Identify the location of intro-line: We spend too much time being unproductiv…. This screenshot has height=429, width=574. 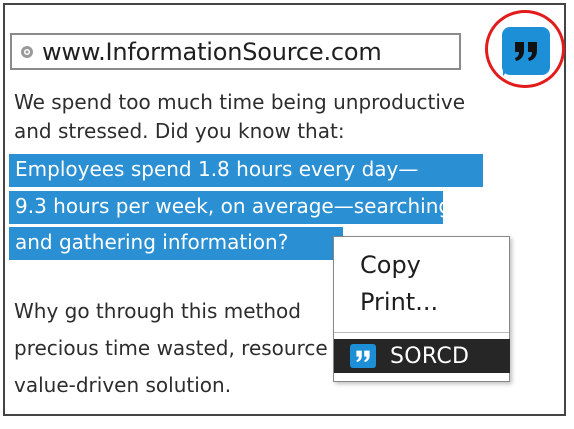
(240, 102).